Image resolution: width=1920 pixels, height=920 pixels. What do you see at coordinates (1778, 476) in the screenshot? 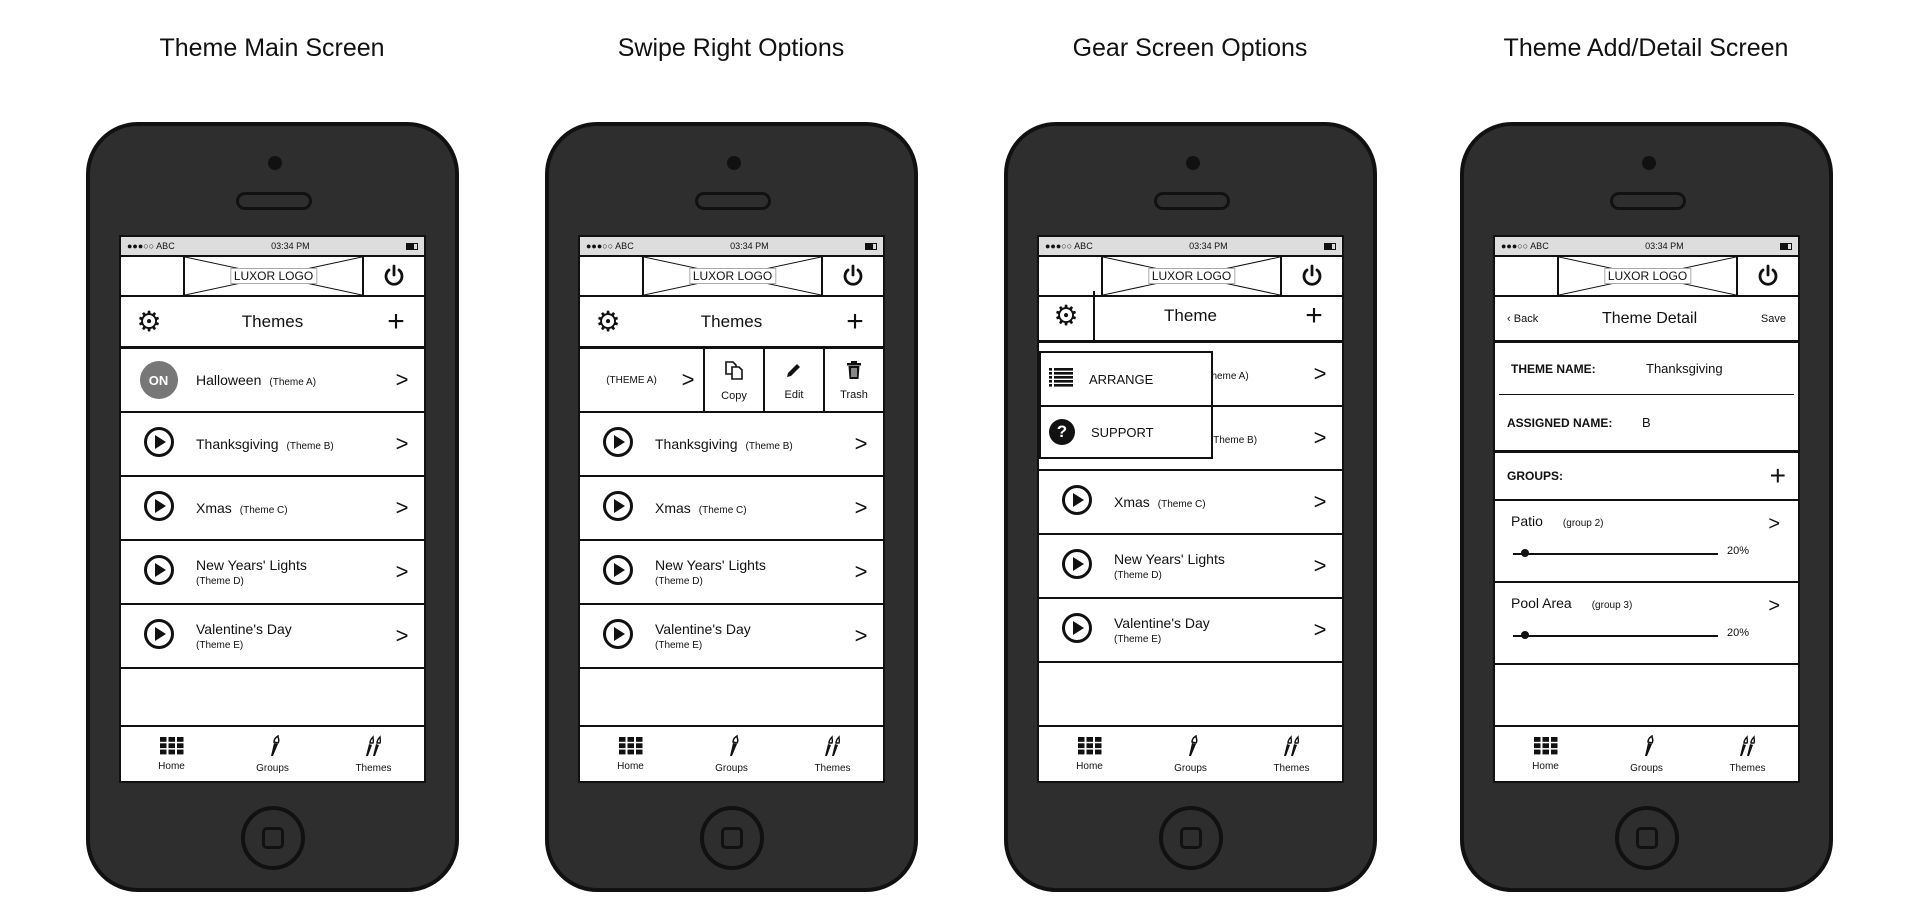
I see `add-group-icon: +` at bounding box center [1778, 476].